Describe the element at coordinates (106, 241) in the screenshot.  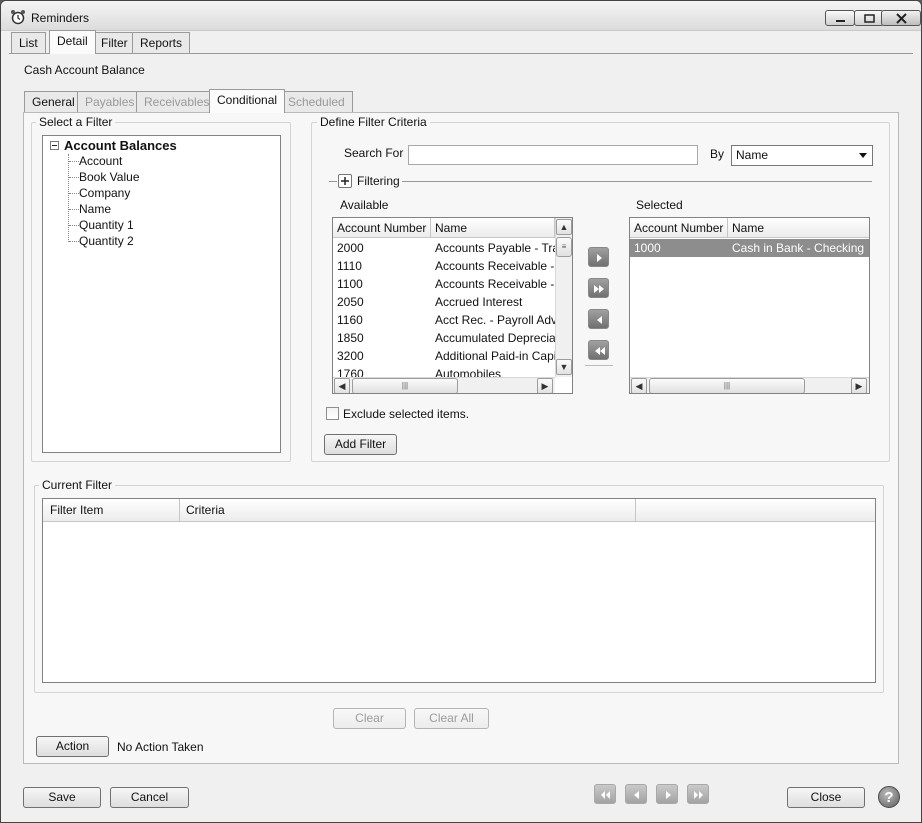
I see `tree-item-quantity-2: Quantity 2` at that location.